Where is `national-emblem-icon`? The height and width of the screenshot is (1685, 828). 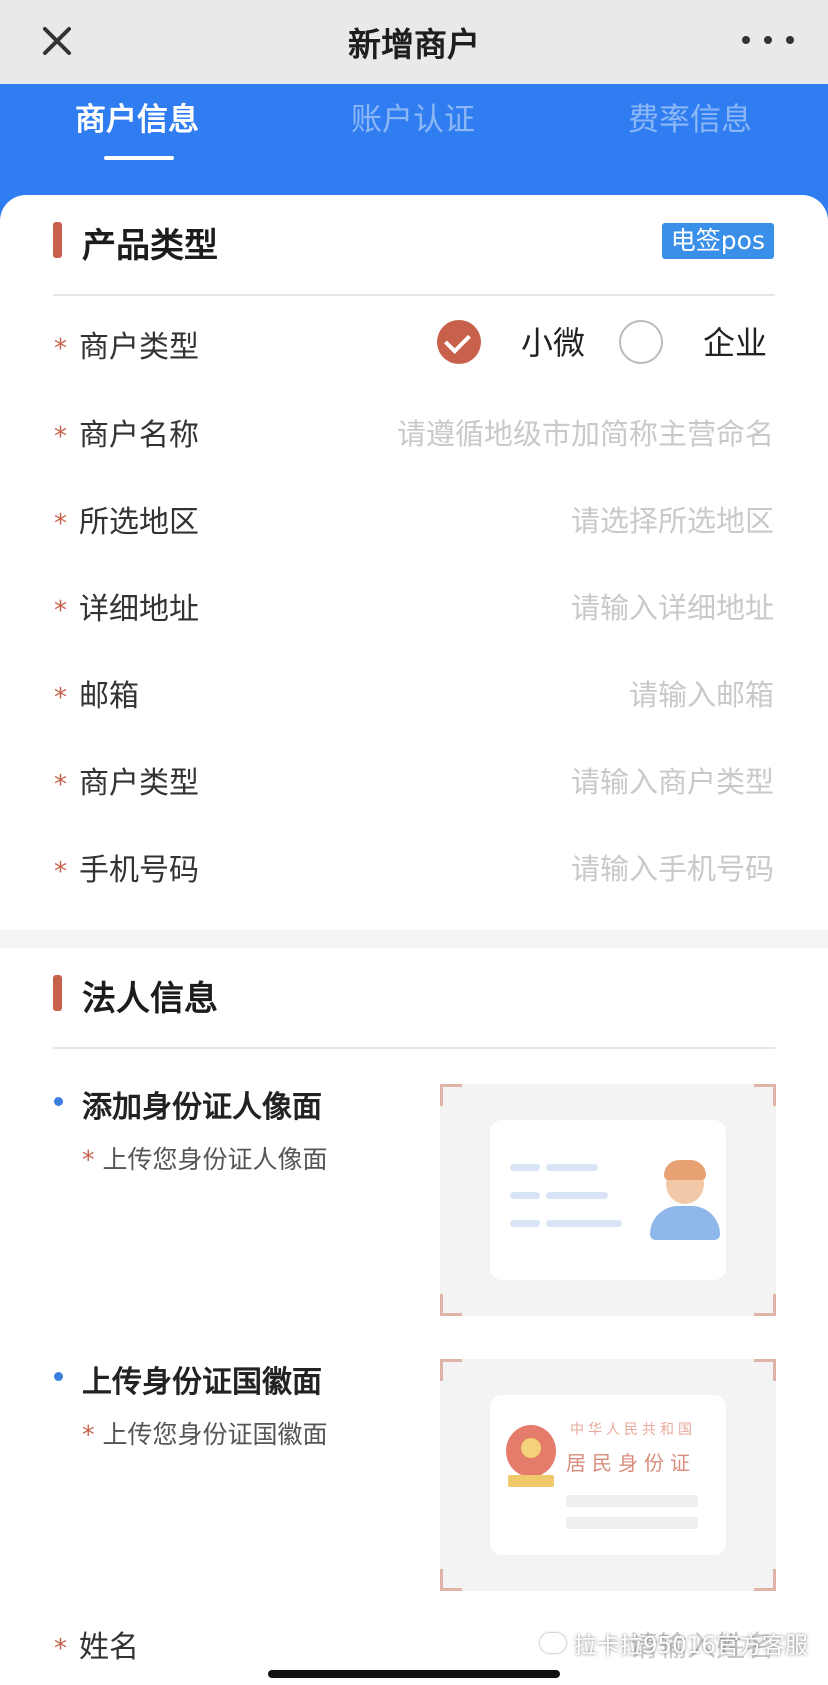 national-emblem-icon is located at coordinates (531, 1451).